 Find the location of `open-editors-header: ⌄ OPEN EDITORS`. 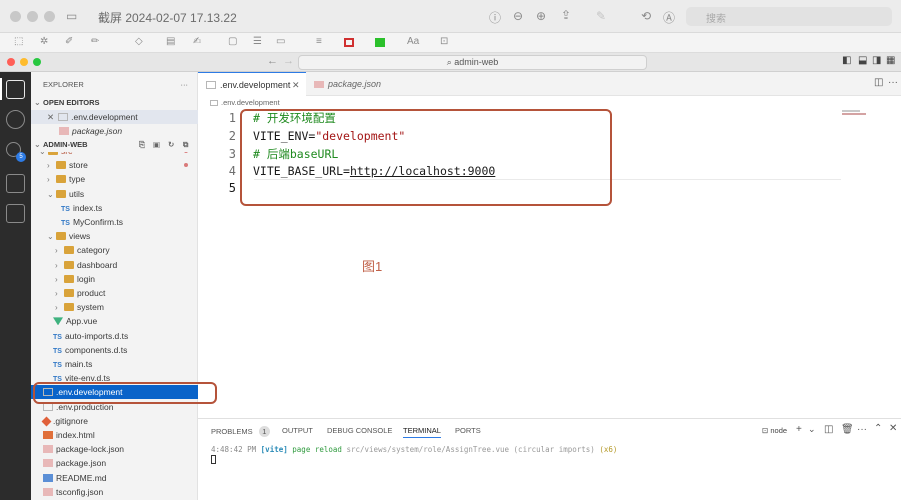

open-editors-header: ⌄ OPEN EDITORS is located at coordinates (114, 103).